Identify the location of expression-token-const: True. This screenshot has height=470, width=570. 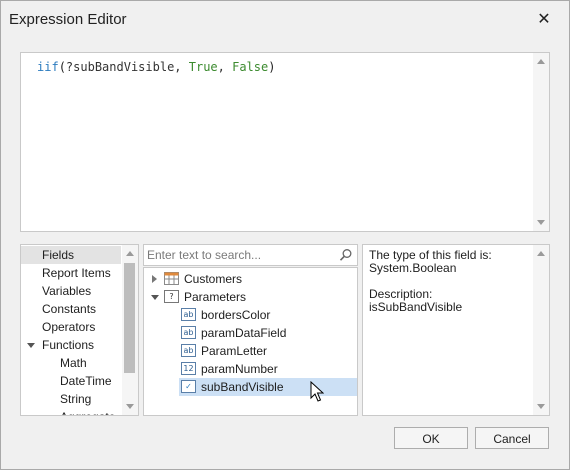
(203, 67).